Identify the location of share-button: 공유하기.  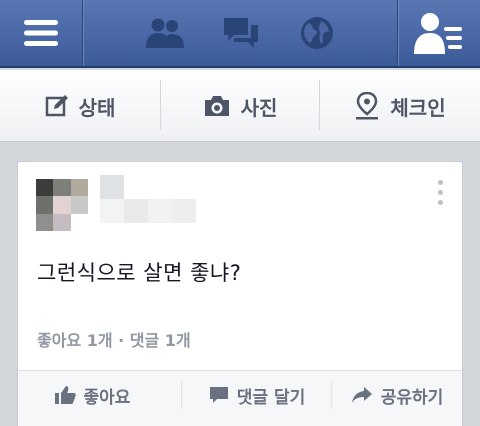
(397, 395).